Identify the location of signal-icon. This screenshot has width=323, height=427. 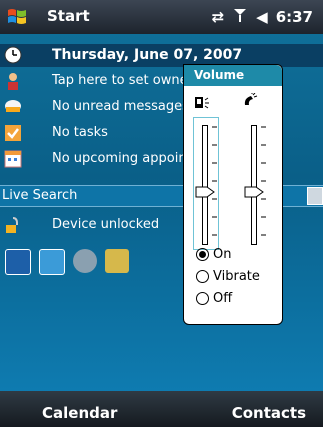
(240, 17).